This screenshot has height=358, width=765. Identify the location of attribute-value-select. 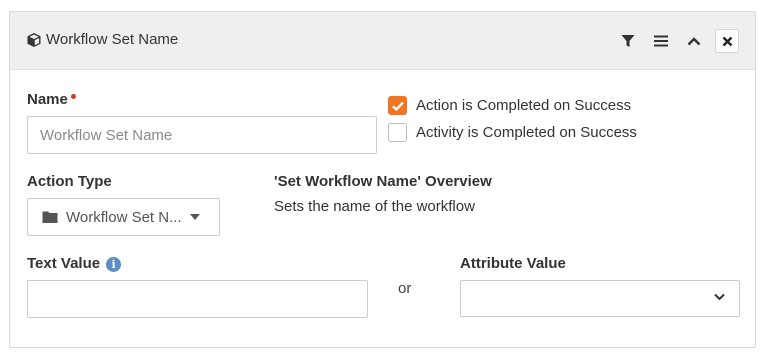
(600, 298).